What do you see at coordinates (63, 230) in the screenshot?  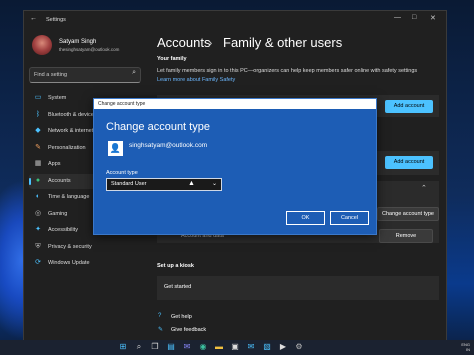 I see `sidebar-item-label: Accessibility` at bounding box center [63, 230].